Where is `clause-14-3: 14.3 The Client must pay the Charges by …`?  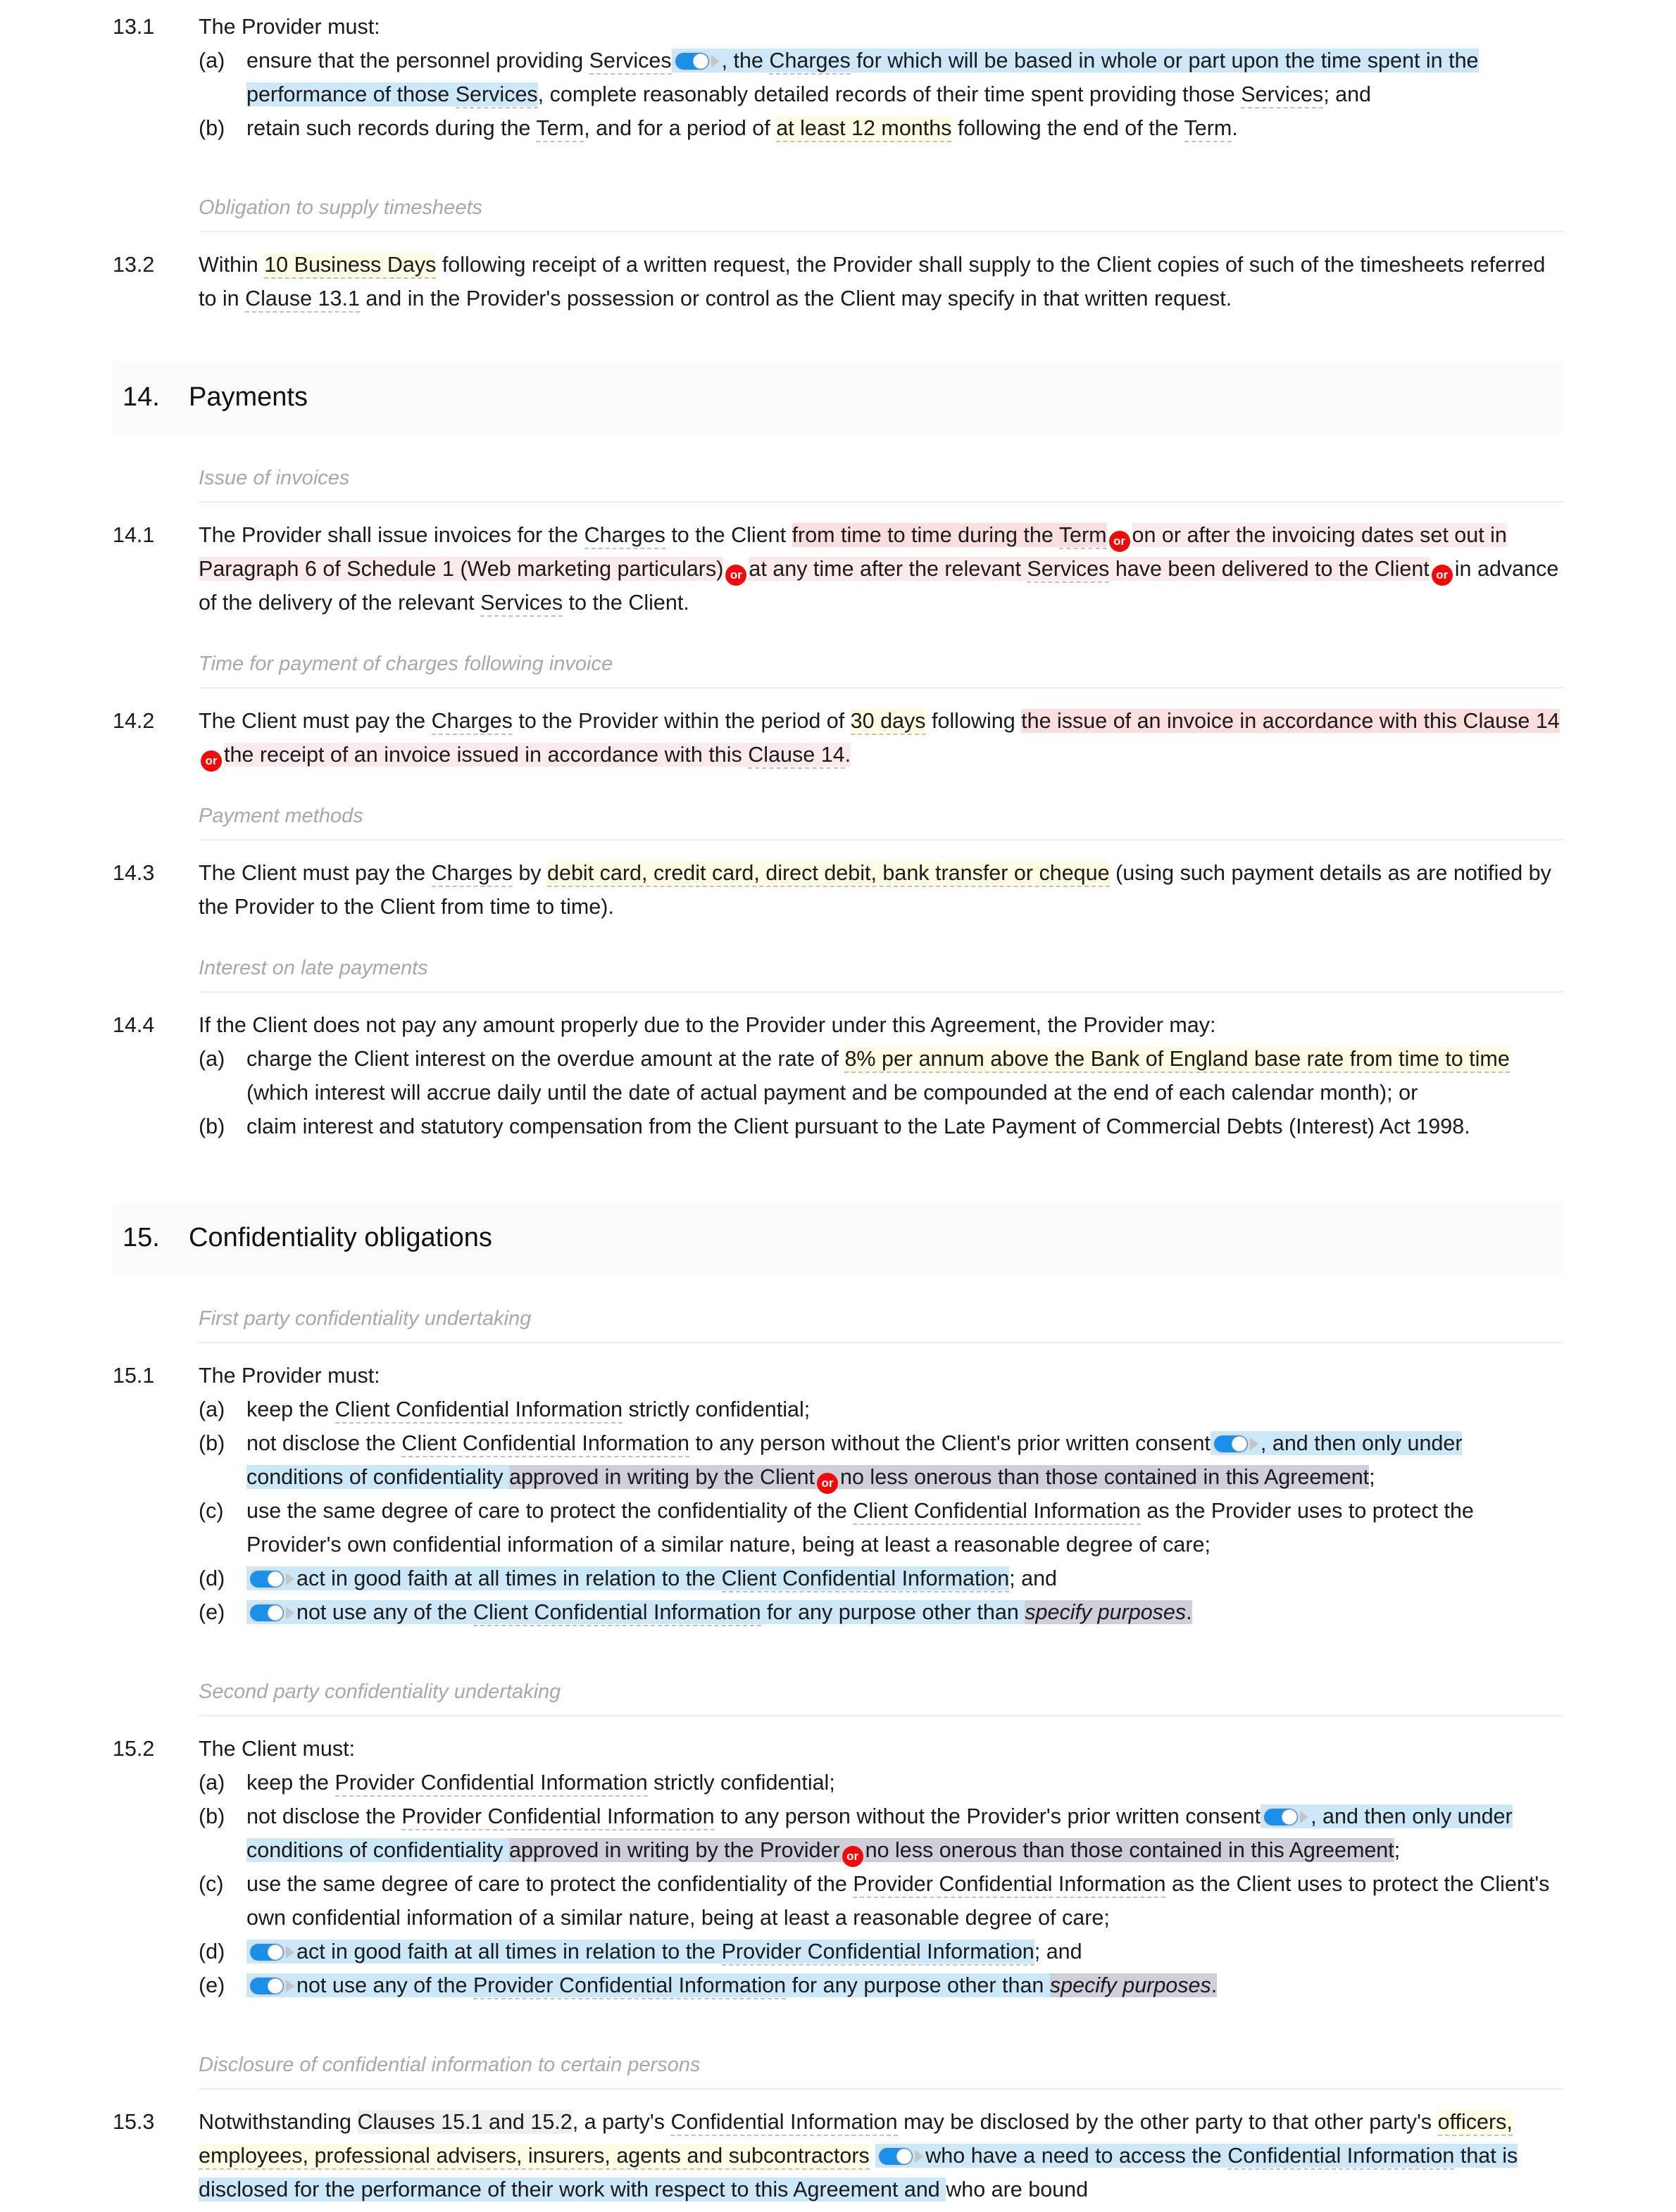 clause-14-3: 14.3 The Client must pay the Charges by … is located at coordinates (838, 890).